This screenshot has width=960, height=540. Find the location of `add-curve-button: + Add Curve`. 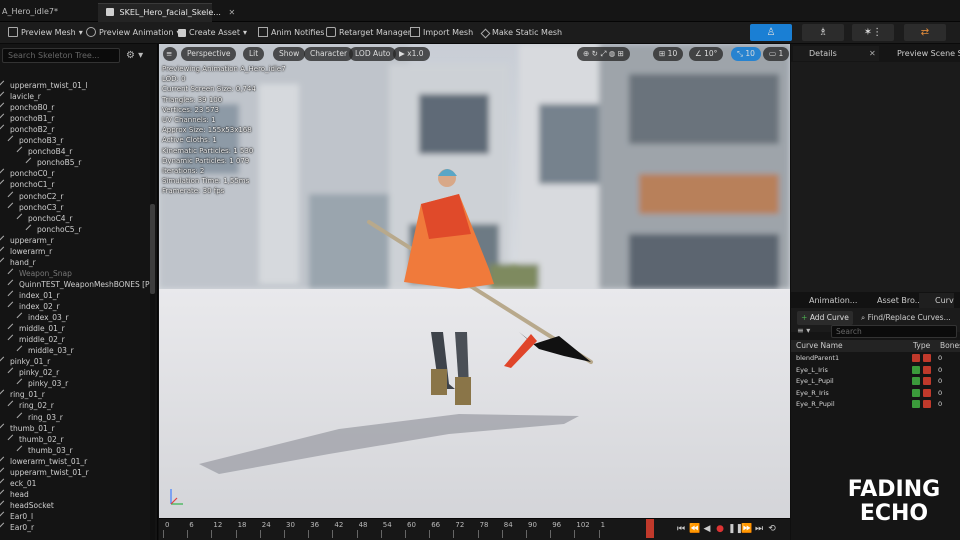

add-curve-button: + Add Curve is located at coordinates (825, 318).